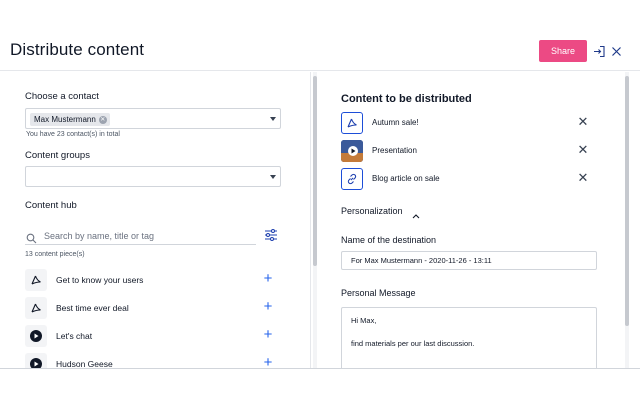  I want to click on search-input, so click(146, 236).